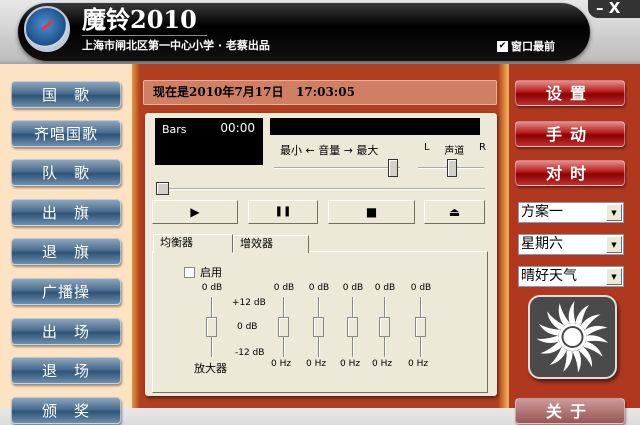  I want to click on volume-slider, so click(337, 168).